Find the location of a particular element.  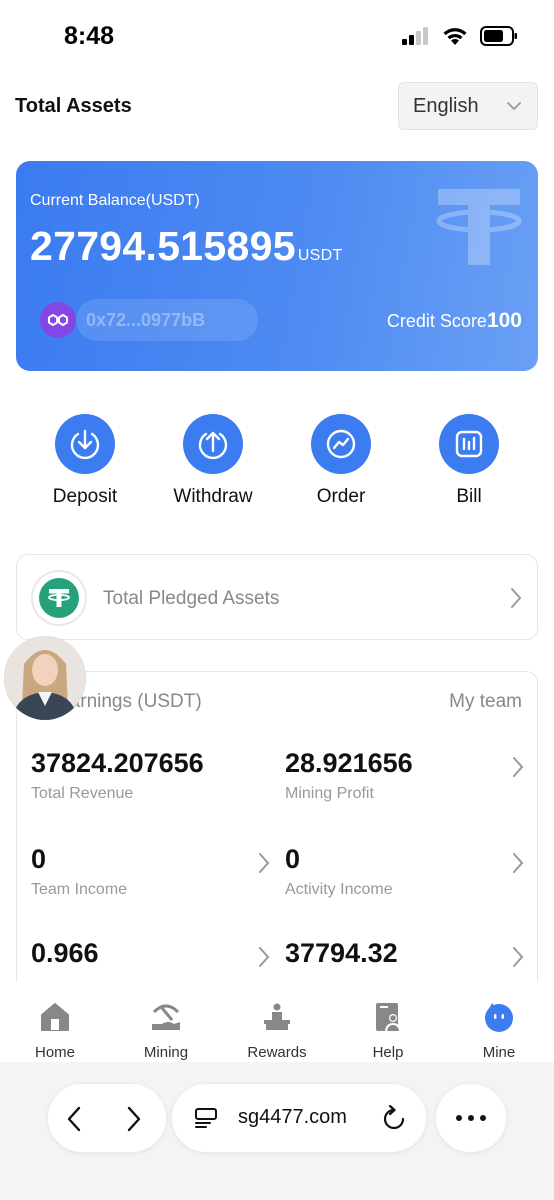

pledged-assets-row: Total Pledged Assets is located at coordinates (277, 597).